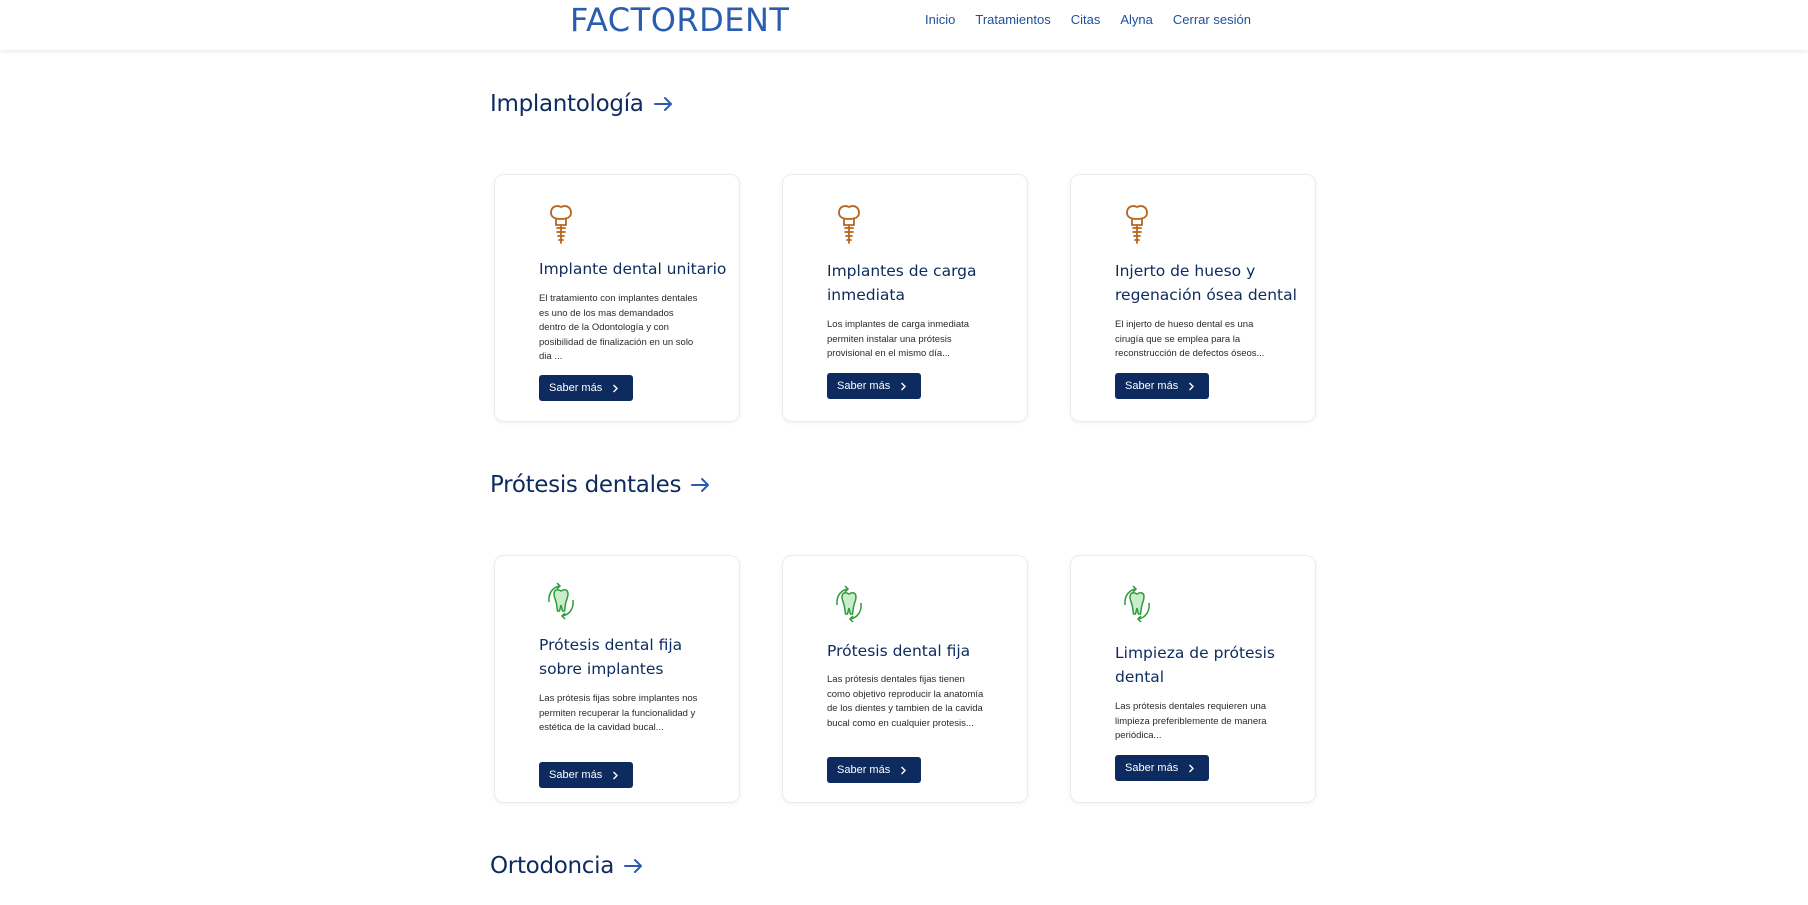  I want to click on section-title-ortodoncia: Ortodoncia, so click(567, 866).